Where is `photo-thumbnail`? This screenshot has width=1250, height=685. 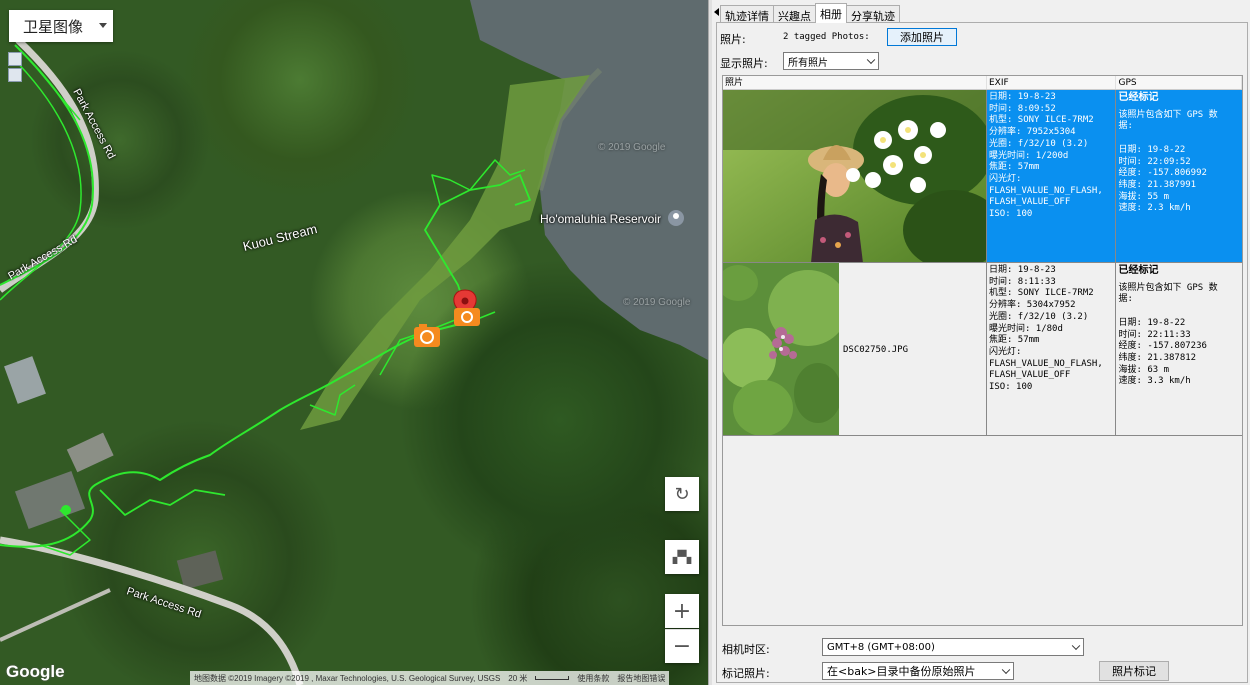
photo-thumbnail is located at coordinates (855, 176).